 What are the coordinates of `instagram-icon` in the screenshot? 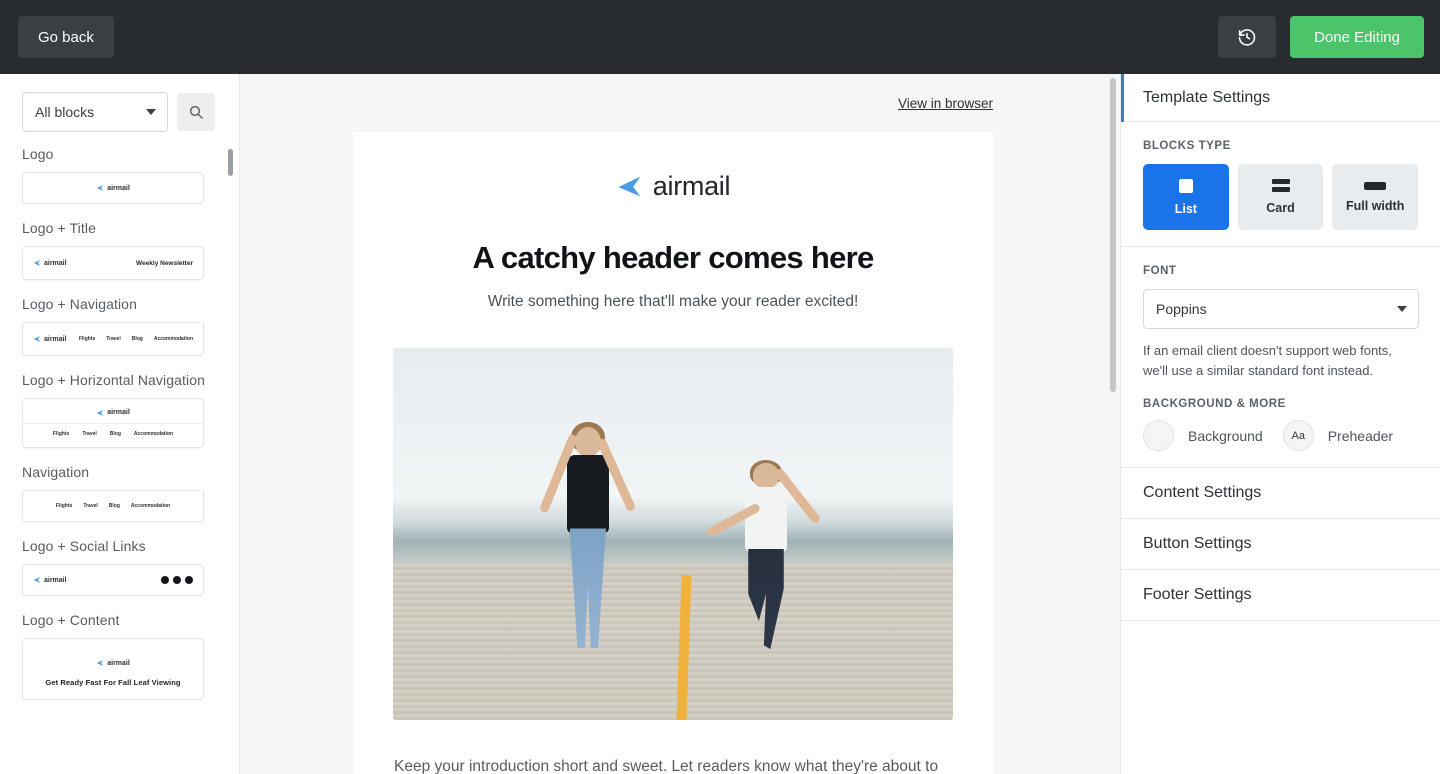 It's located at (189, 580).